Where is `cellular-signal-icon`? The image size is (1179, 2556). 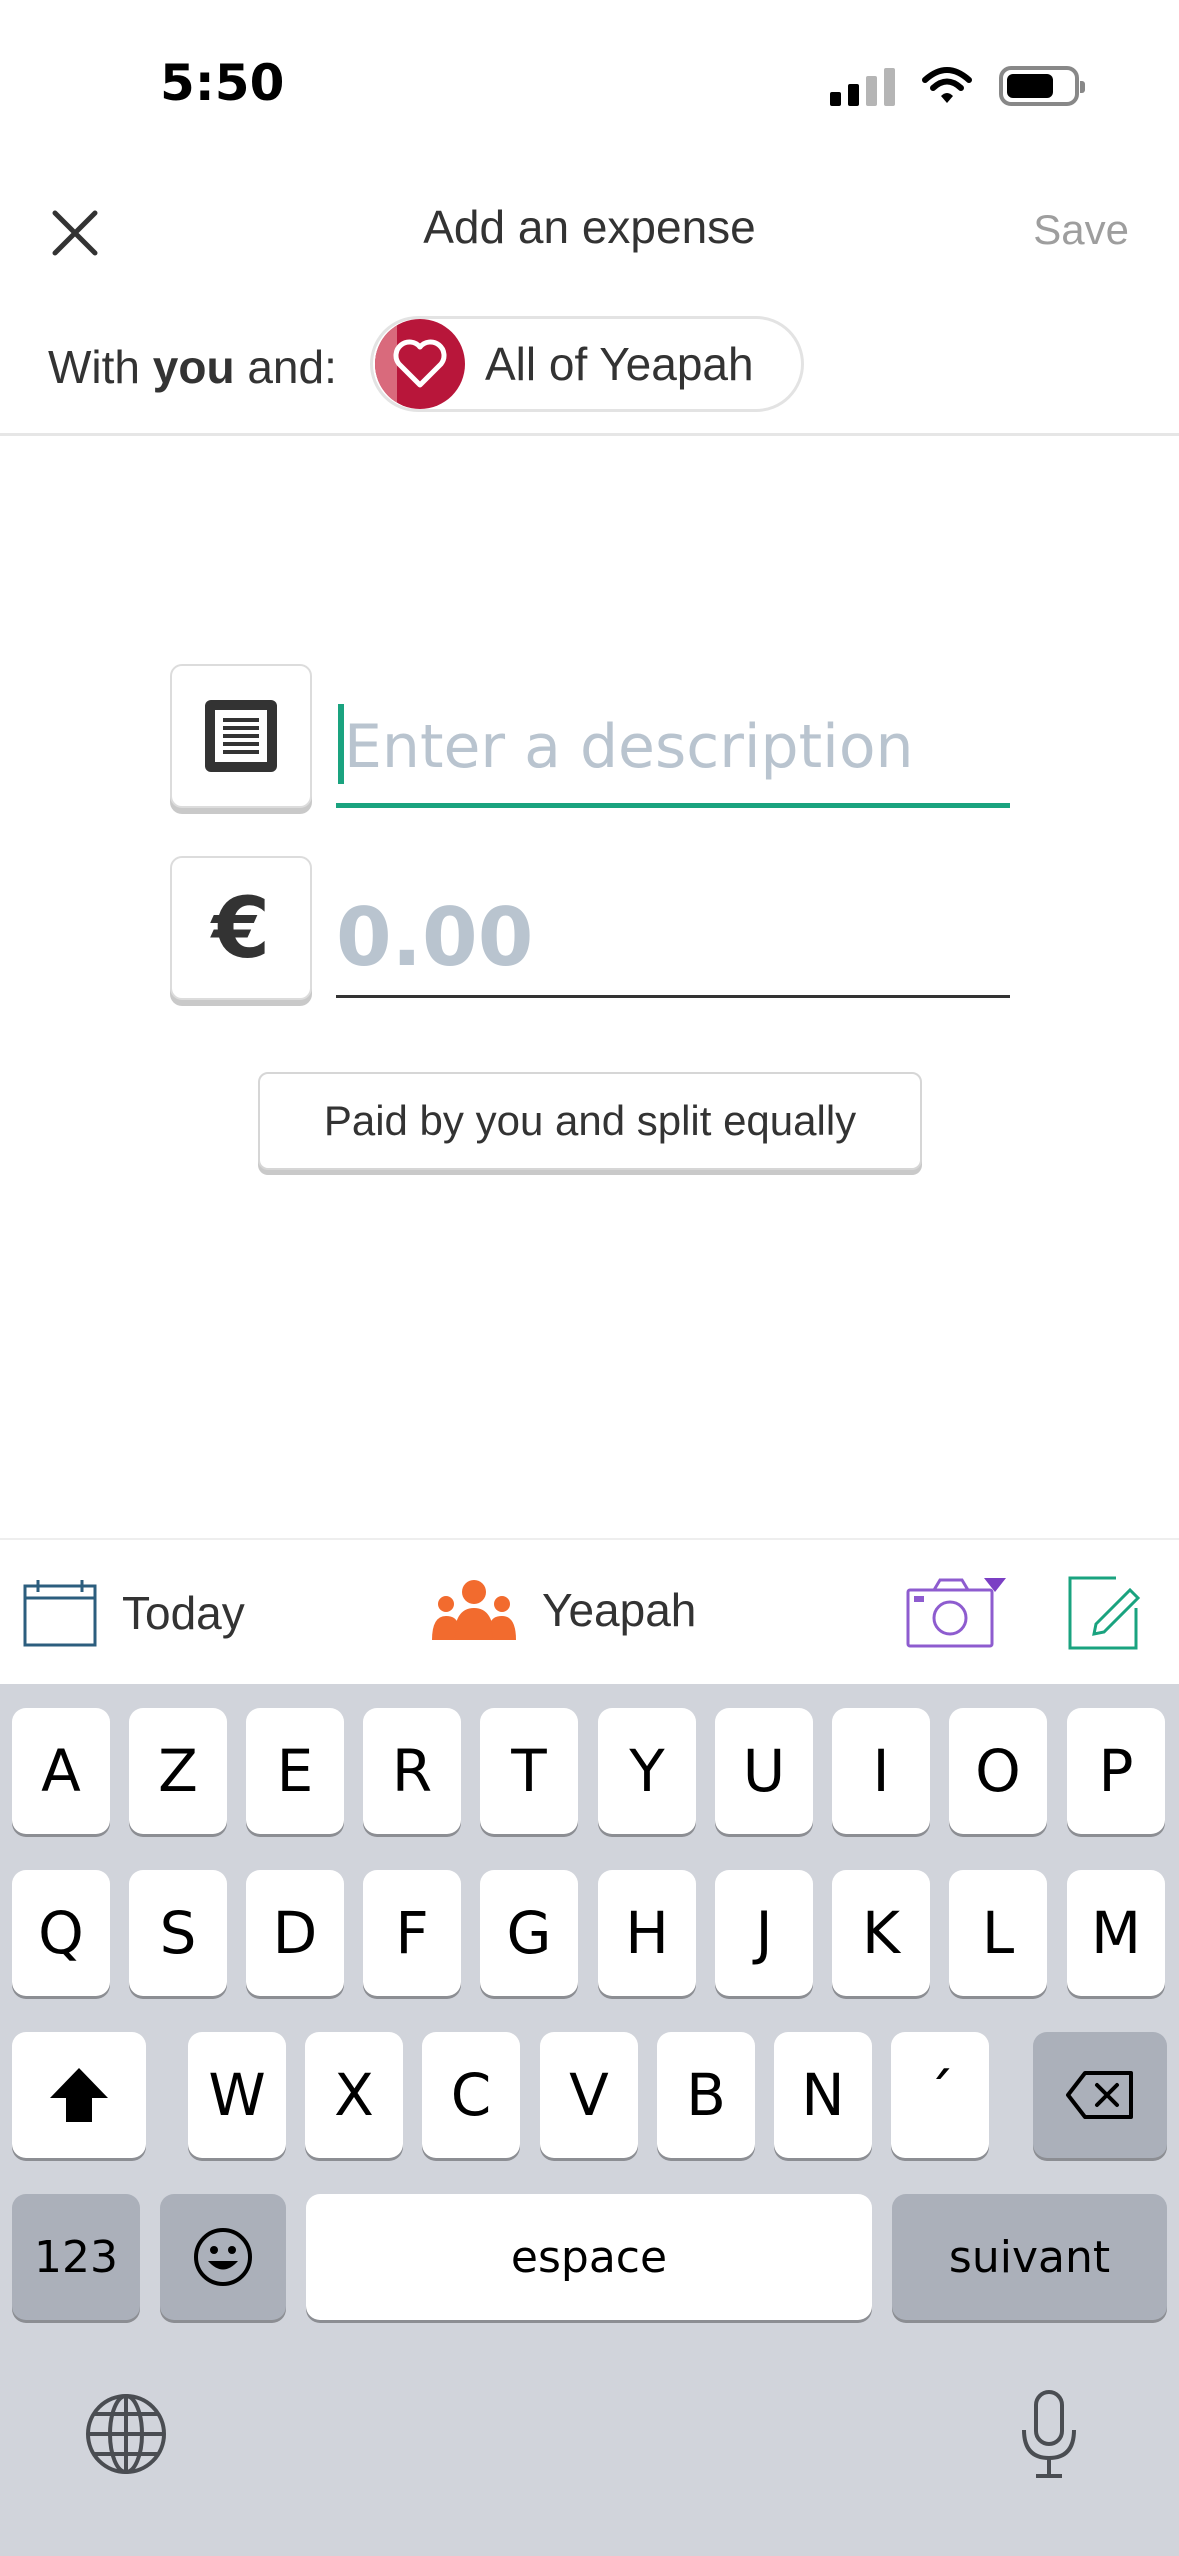
cellular-signal-icon is located at coordinates (862, 86).